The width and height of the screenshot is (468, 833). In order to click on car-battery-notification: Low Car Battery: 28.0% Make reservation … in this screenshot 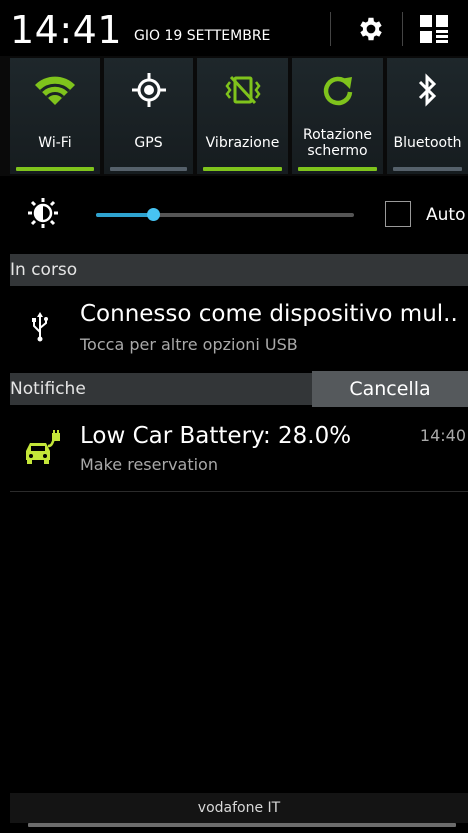, I will do `click(239, 450)`.